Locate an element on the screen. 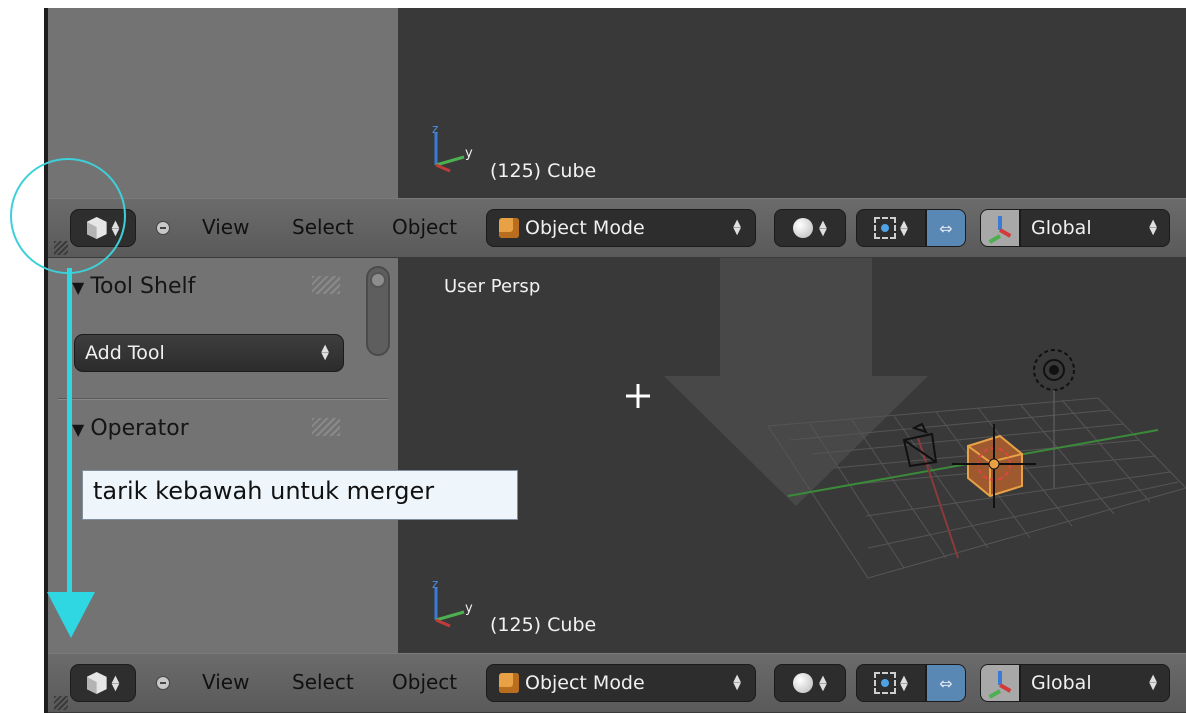  3d-view-icon is located at coordinates (96, 683).